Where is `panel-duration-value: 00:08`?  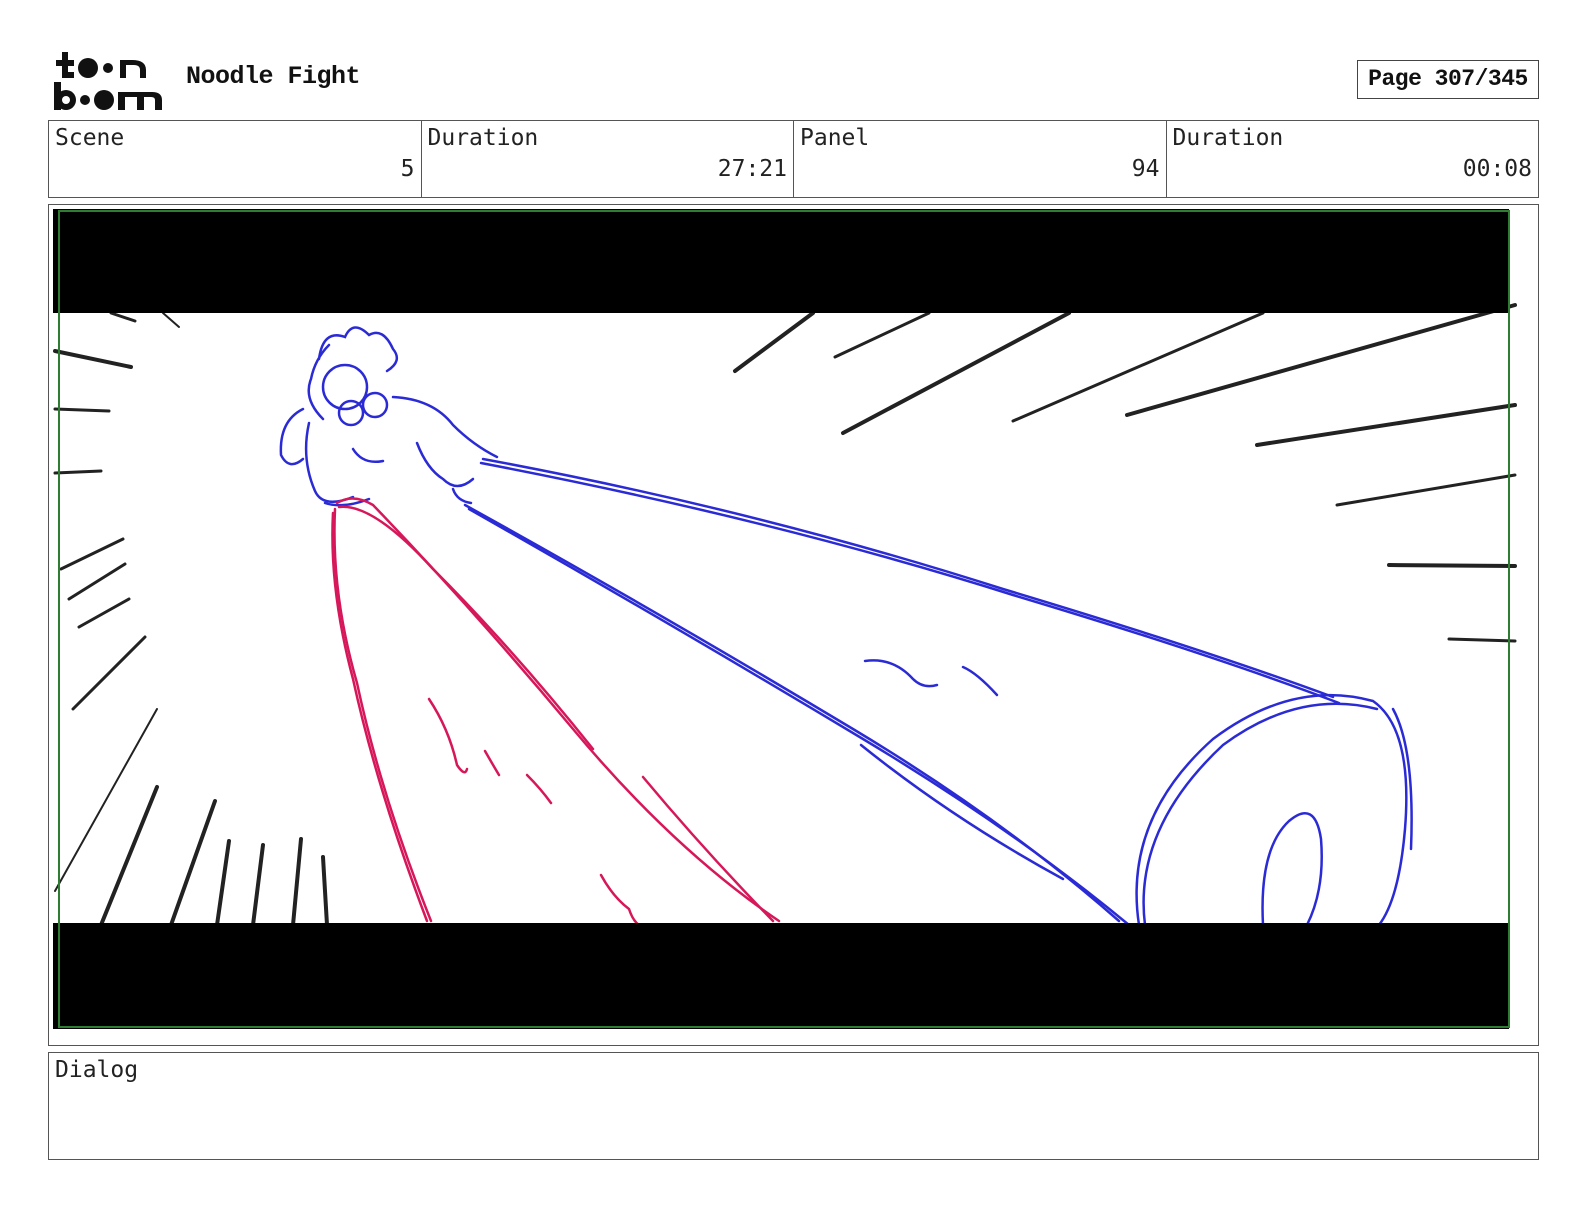
panel-duration-value: 00:08 is located at coordinates (1497, 169).